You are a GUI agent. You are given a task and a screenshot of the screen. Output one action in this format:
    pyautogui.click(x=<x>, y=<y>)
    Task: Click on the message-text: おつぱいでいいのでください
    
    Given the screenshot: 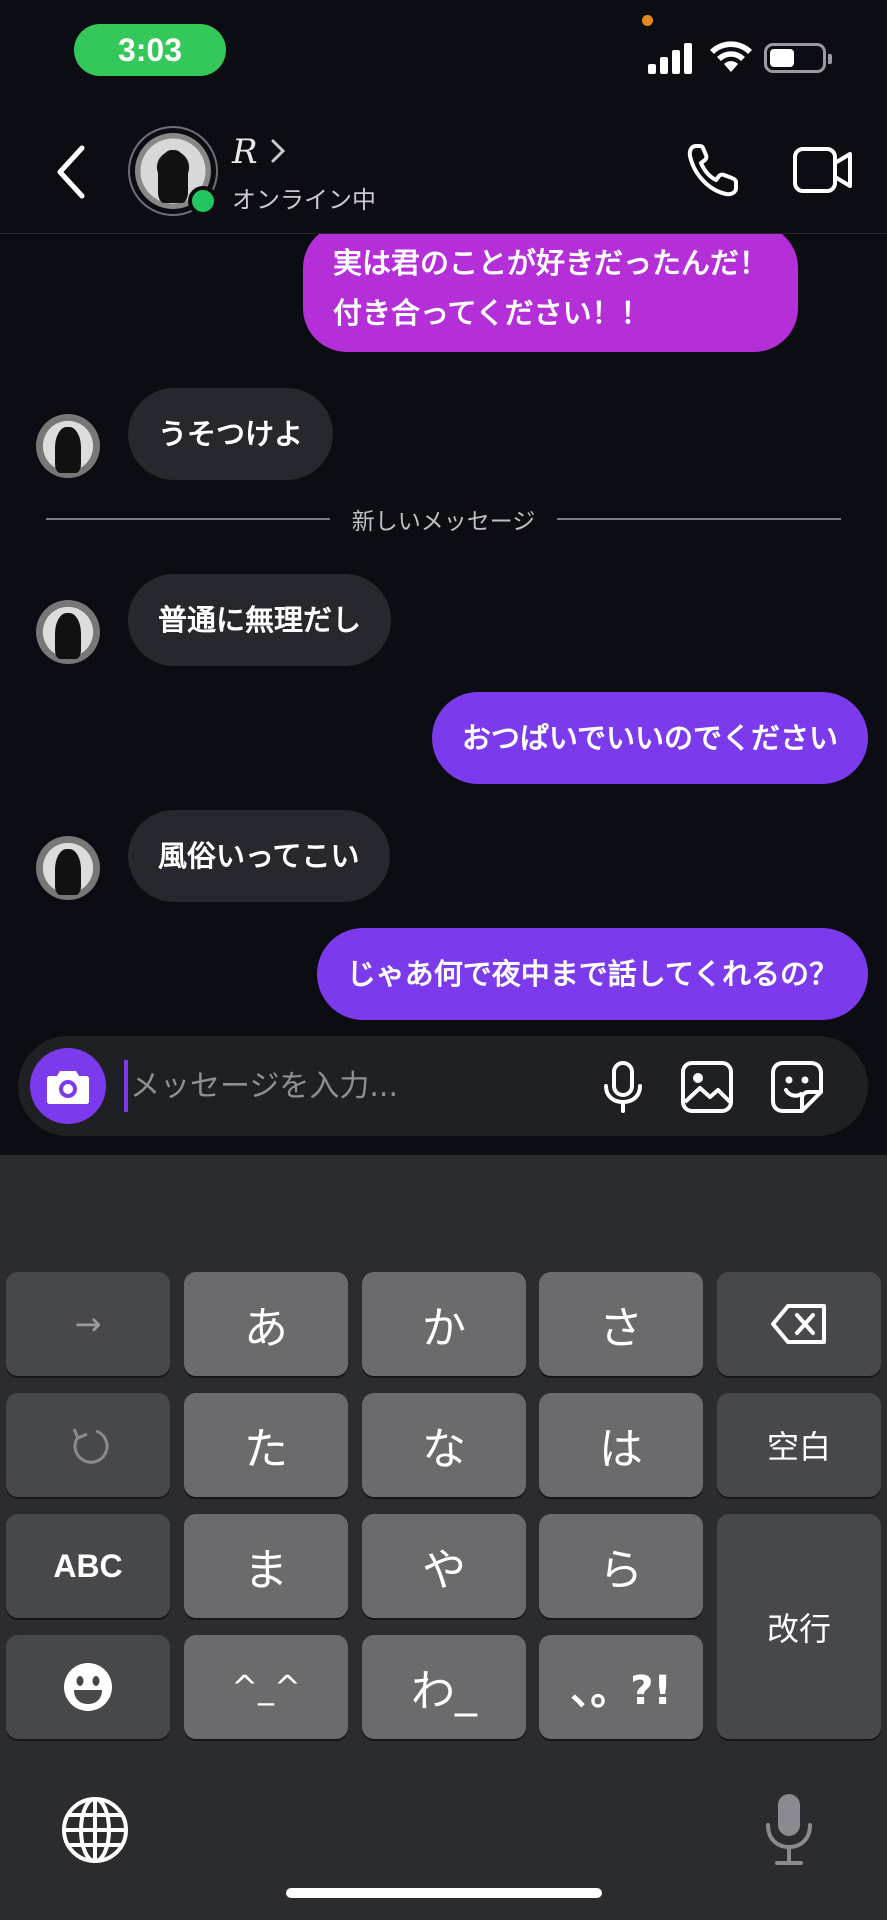 What is the action you would take?
    pyautogui.click(x=649, y=738)
    